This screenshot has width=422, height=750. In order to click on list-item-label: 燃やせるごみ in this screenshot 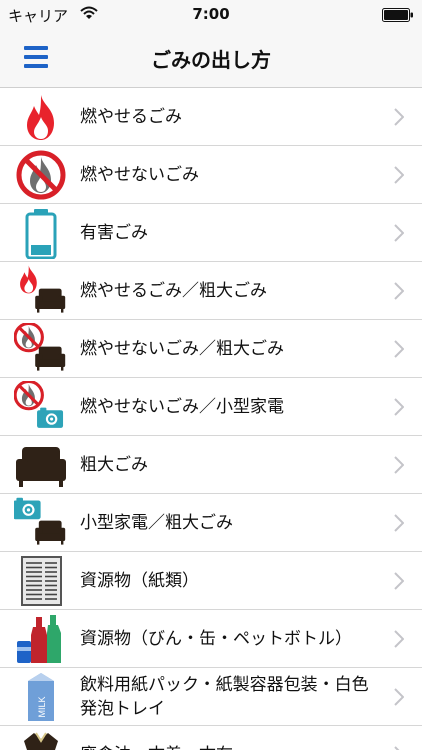, I will do `click(131, 117)`.